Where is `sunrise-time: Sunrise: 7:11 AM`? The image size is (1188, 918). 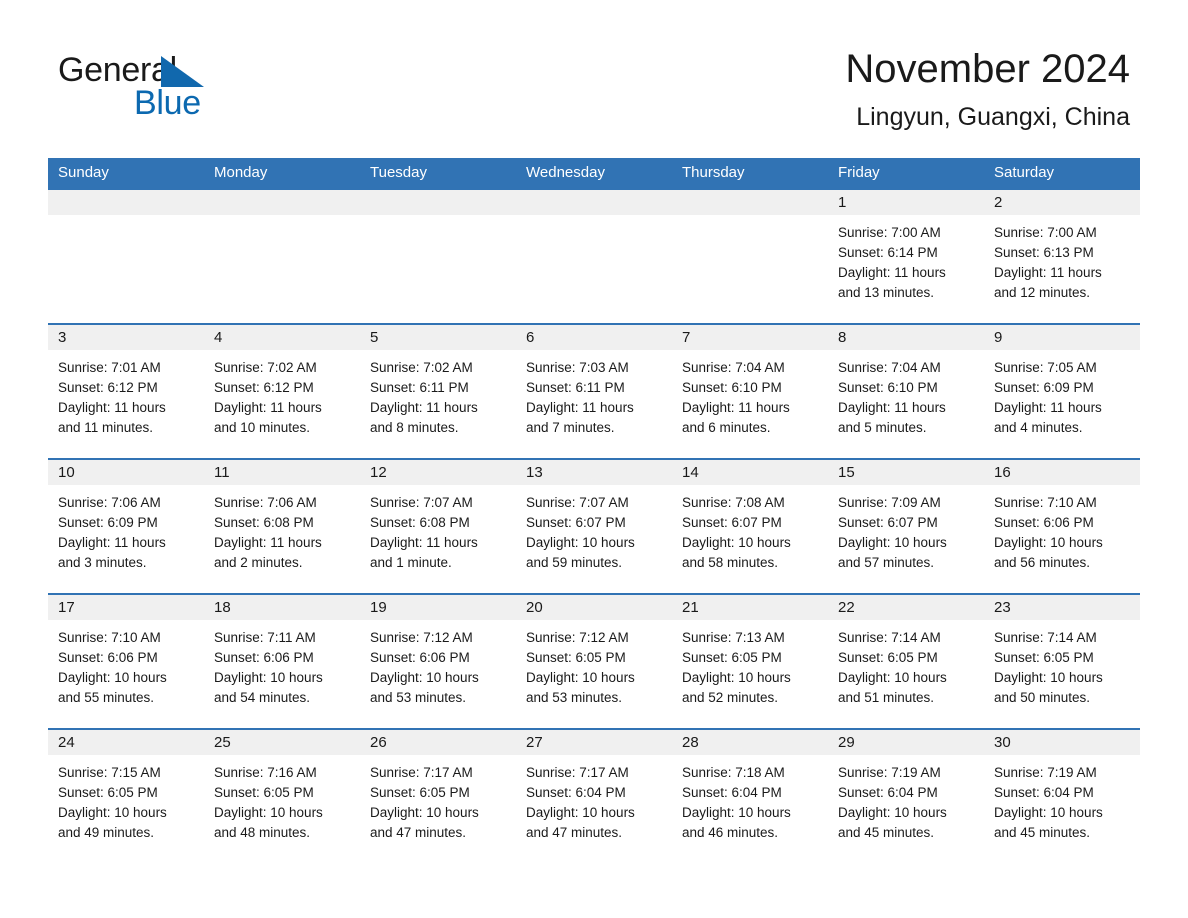
sunrise-time: Sunrise: 7:11 AM is located at coordinates (265, 637).